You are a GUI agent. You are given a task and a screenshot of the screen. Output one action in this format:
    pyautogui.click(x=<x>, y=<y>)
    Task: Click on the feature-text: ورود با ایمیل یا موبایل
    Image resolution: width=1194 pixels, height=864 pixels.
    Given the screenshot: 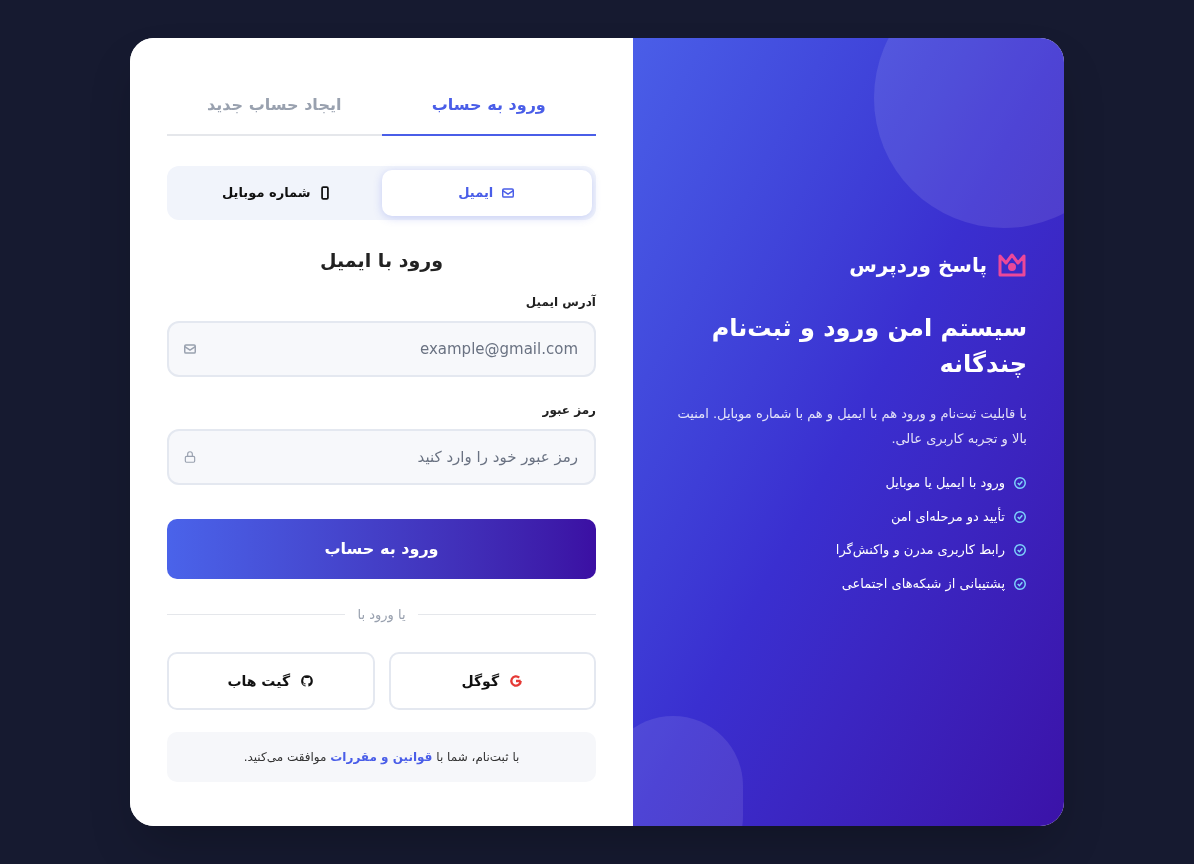 What is the action you would take?
    pyautogui.click(x=945, y=483)
    